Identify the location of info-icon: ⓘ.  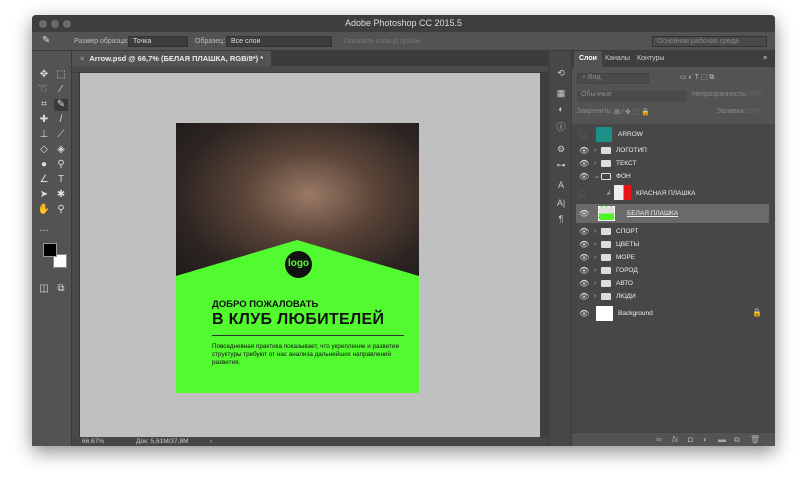
(561, 127).